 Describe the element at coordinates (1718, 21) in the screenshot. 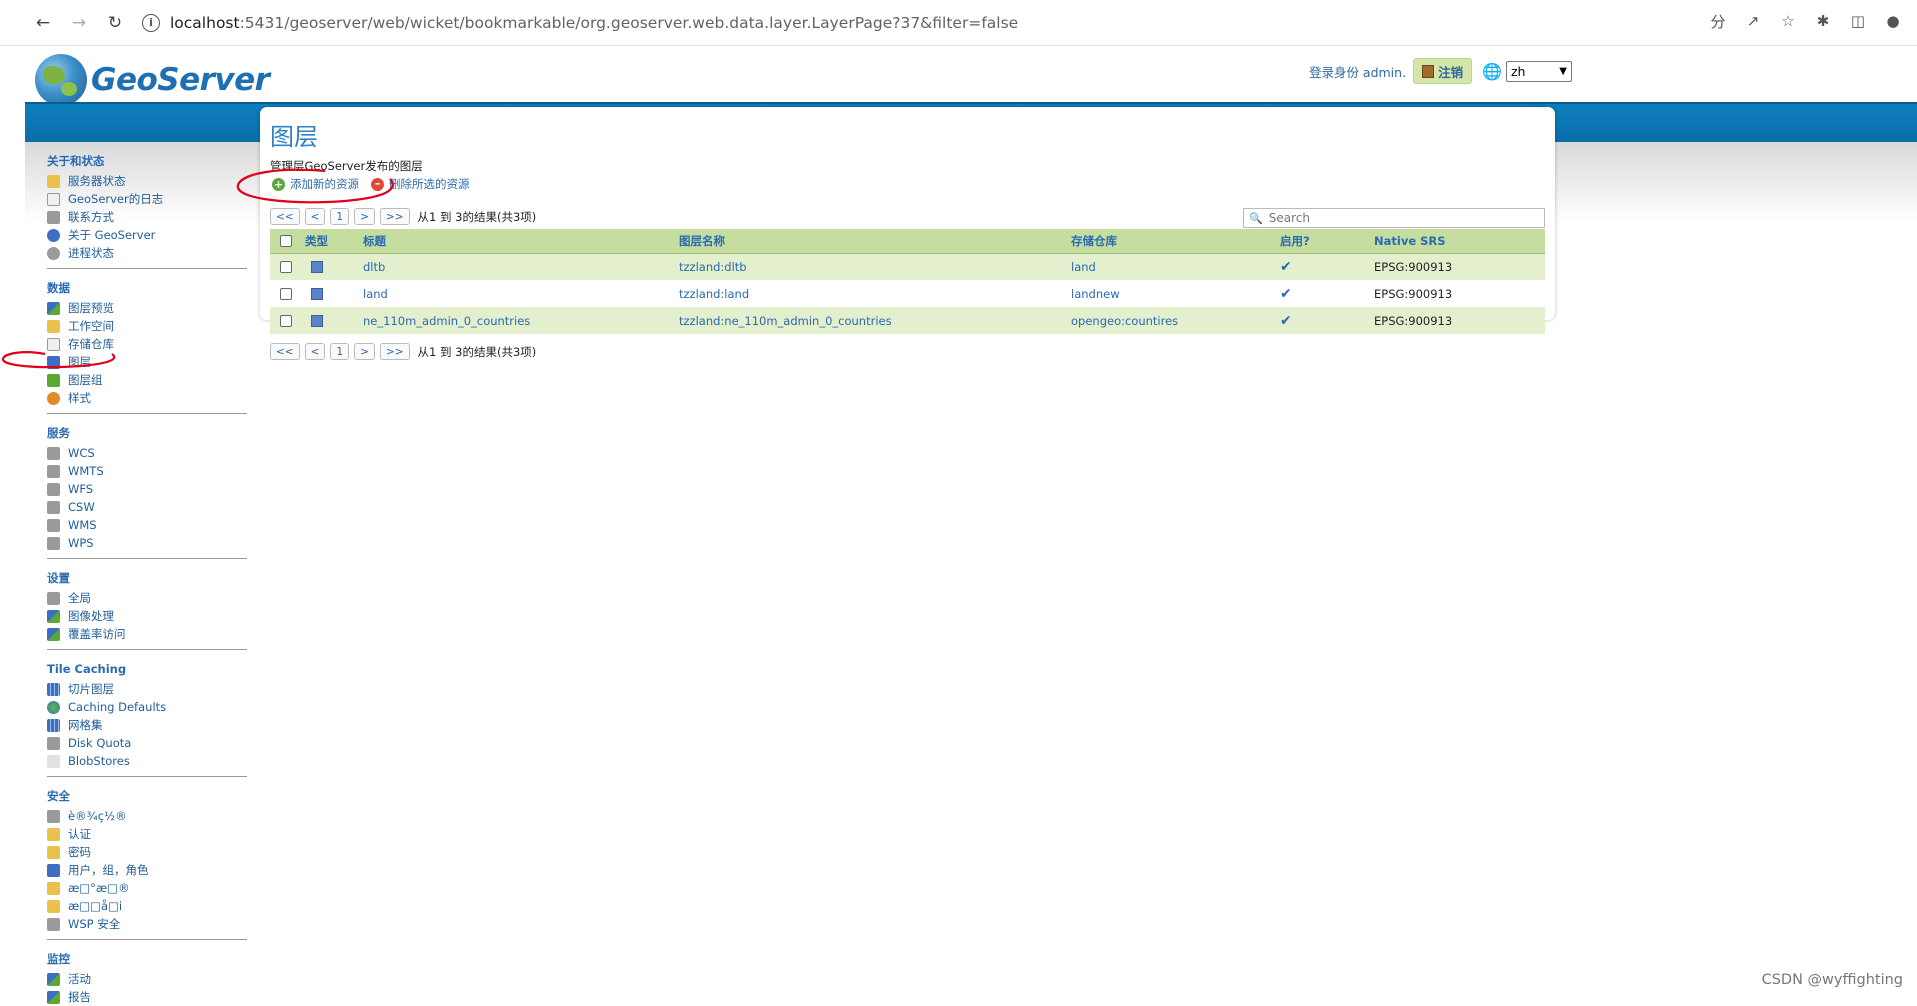

I see `translate-icon: 分` at that location.